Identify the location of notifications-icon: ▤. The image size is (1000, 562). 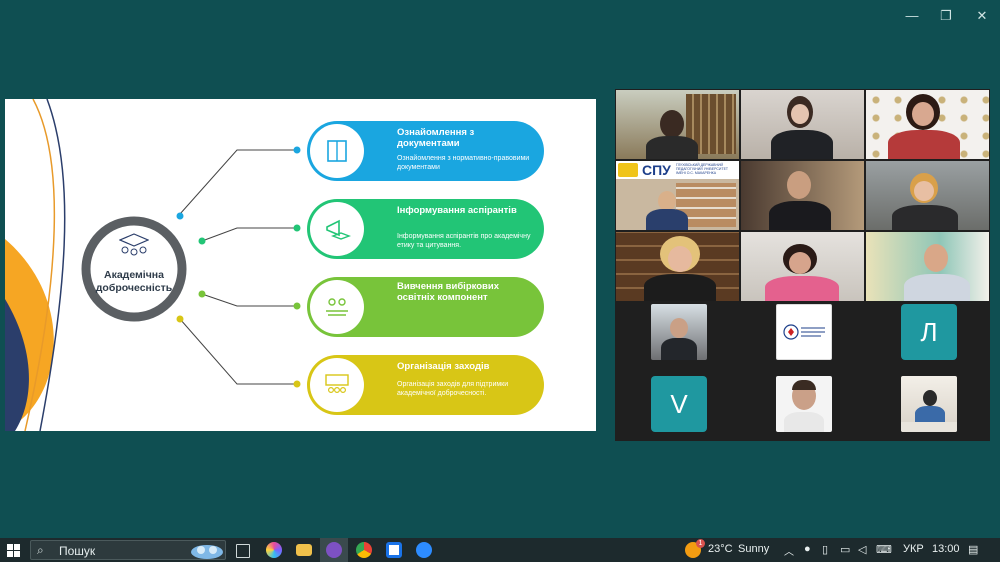
(973, 549).